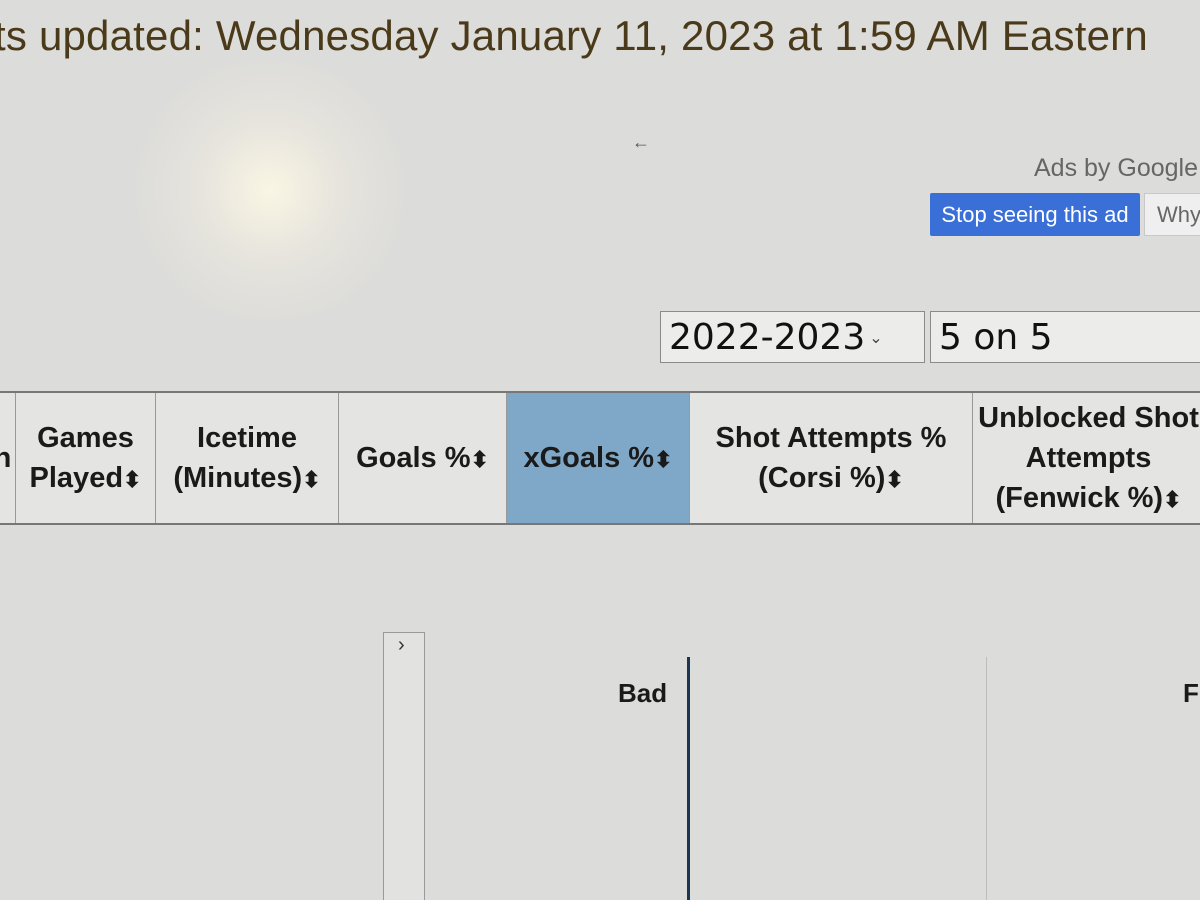 The height and width of the screenshot is (900, 1200). What do you see at coordinates (986, 778) in the screenshot?
I see `chart-gridline` at bounding box center [986, 778].